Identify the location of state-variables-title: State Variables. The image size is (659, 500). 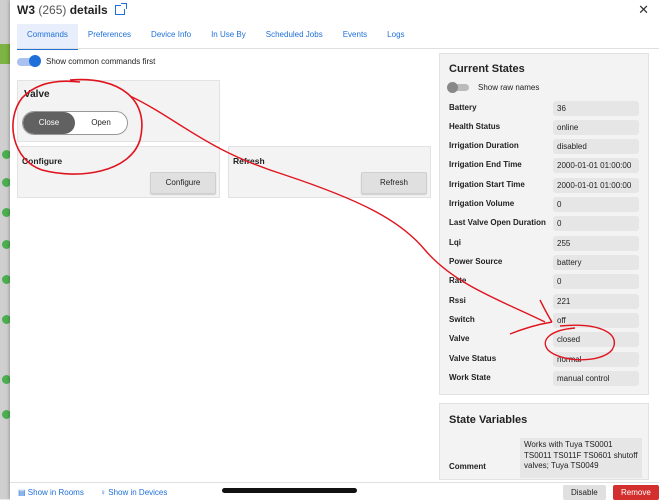
(488, 420).